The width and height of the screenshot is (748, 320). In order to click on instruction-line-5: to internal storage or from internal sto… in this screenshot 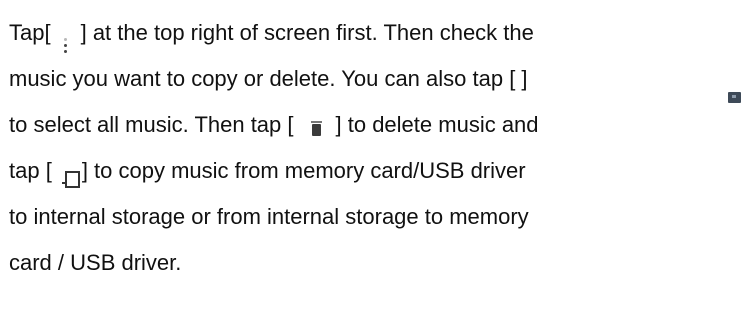, I will do `click(269, 217)`.